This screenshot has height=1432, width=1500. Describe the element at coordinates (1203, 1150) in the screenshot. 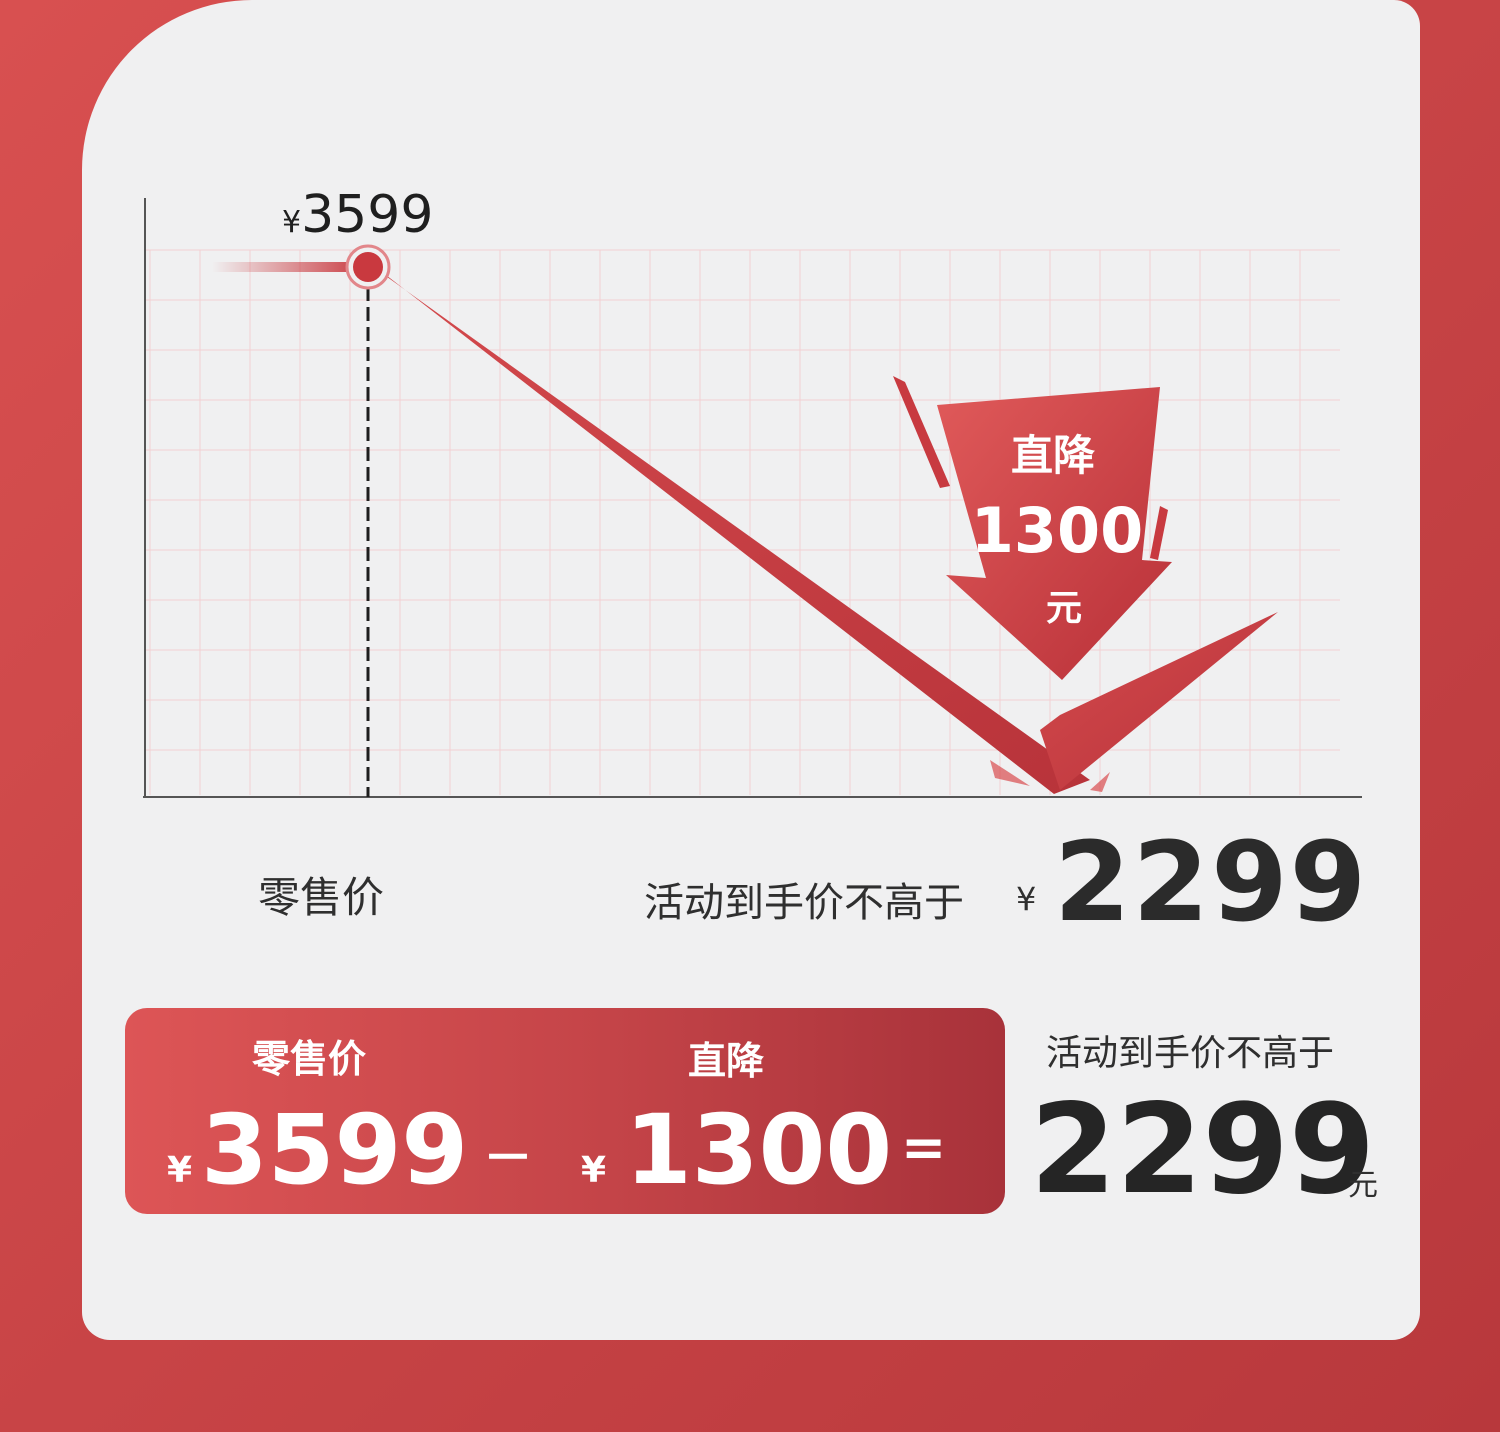

I see `result-price-value: 2299` at that location.